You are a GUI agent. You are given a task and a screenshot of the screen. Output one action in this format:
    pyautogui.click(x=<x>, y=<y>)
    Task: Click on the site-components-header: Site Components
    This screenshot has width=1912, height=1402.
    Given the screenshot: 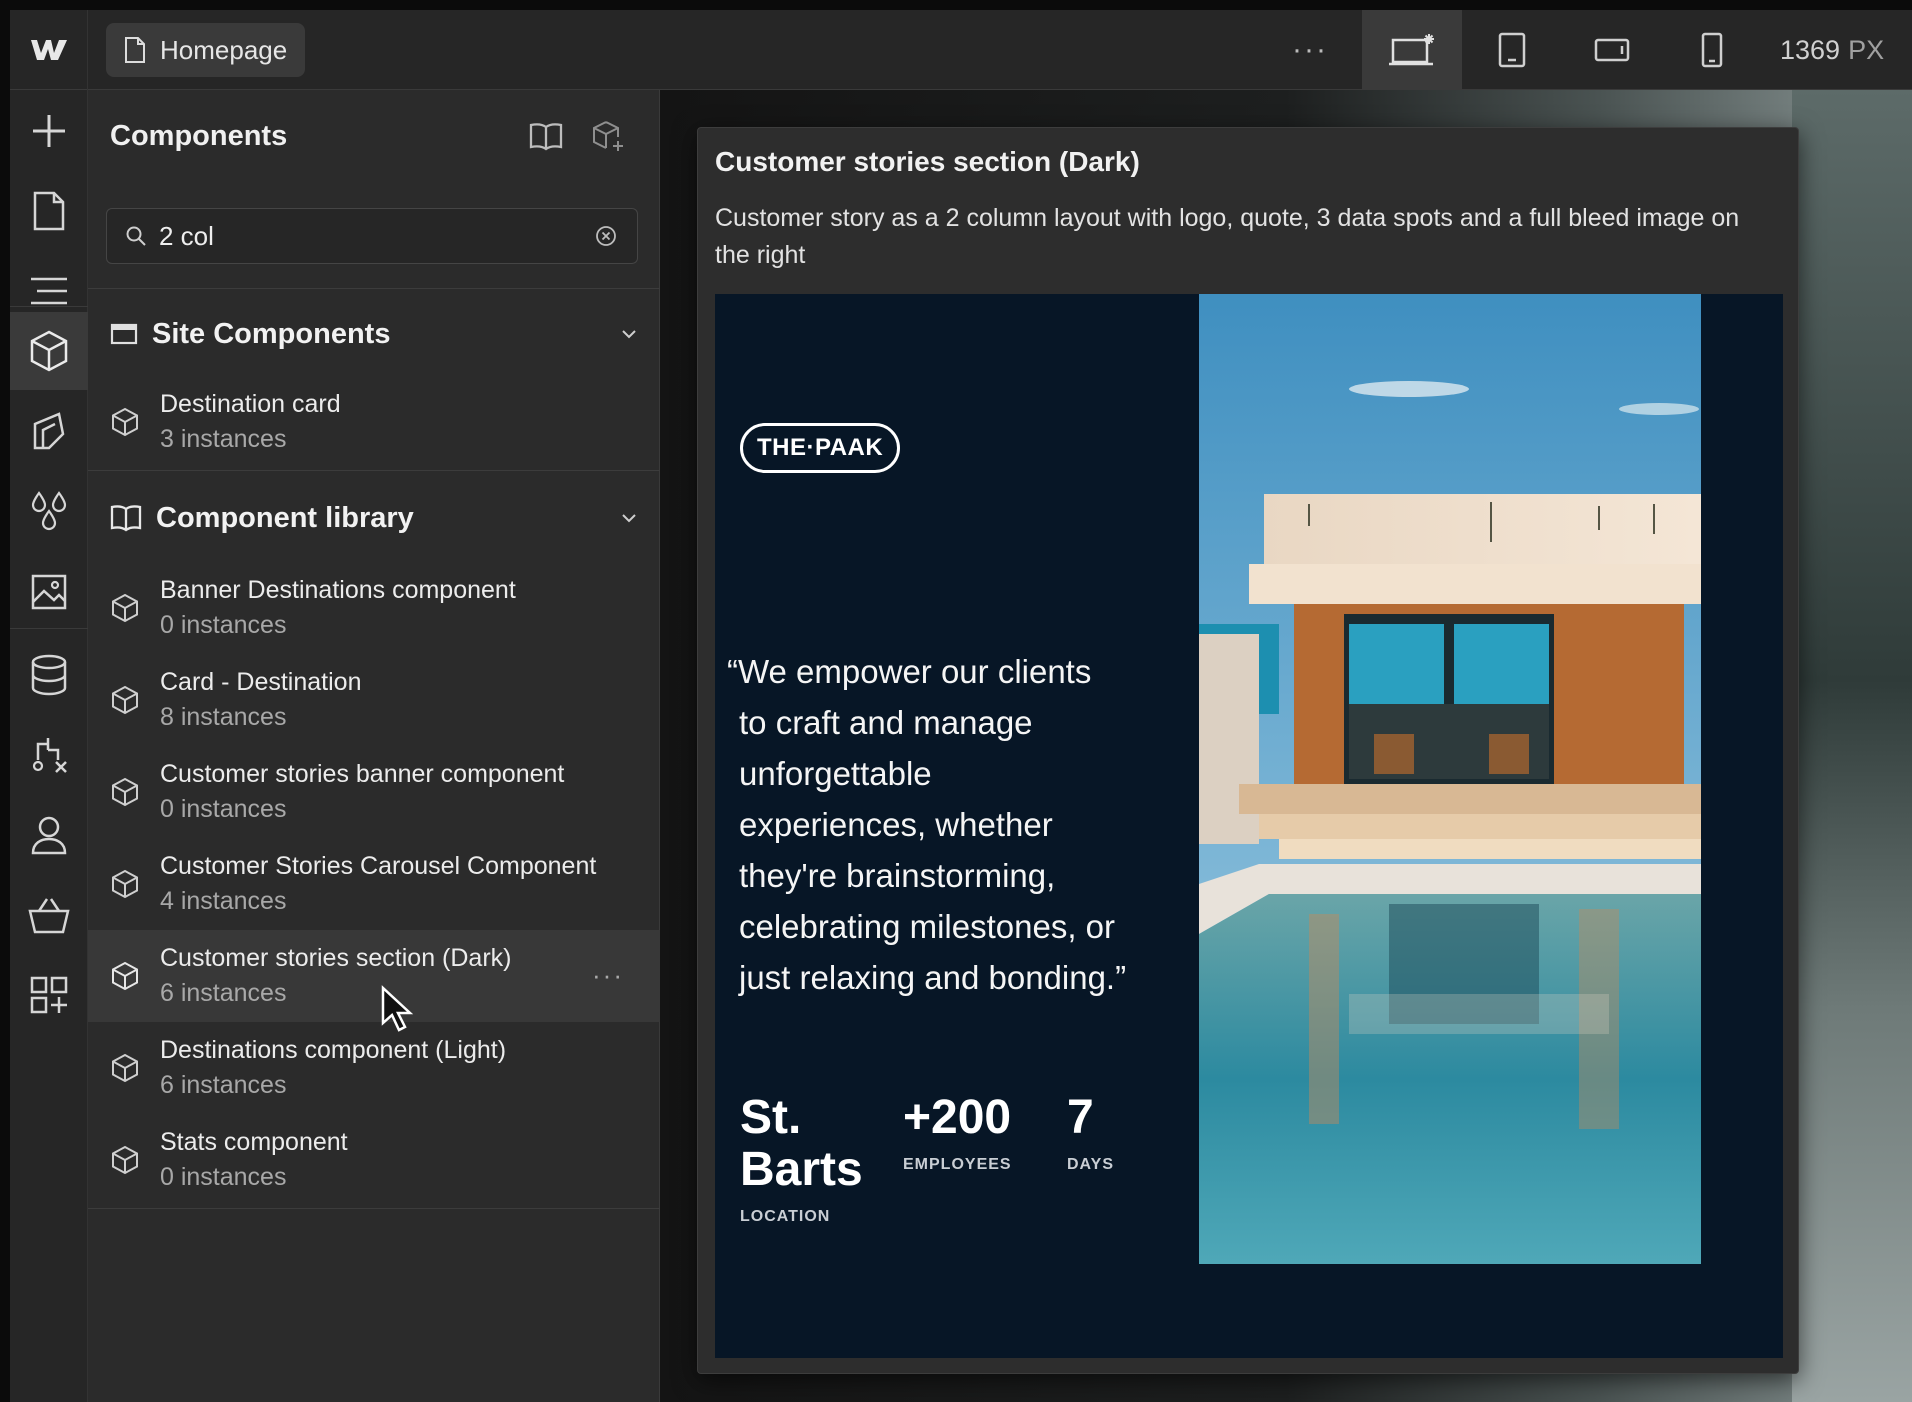 What is the action you would take?
    pyautogui.click(x=374, y=334)
    